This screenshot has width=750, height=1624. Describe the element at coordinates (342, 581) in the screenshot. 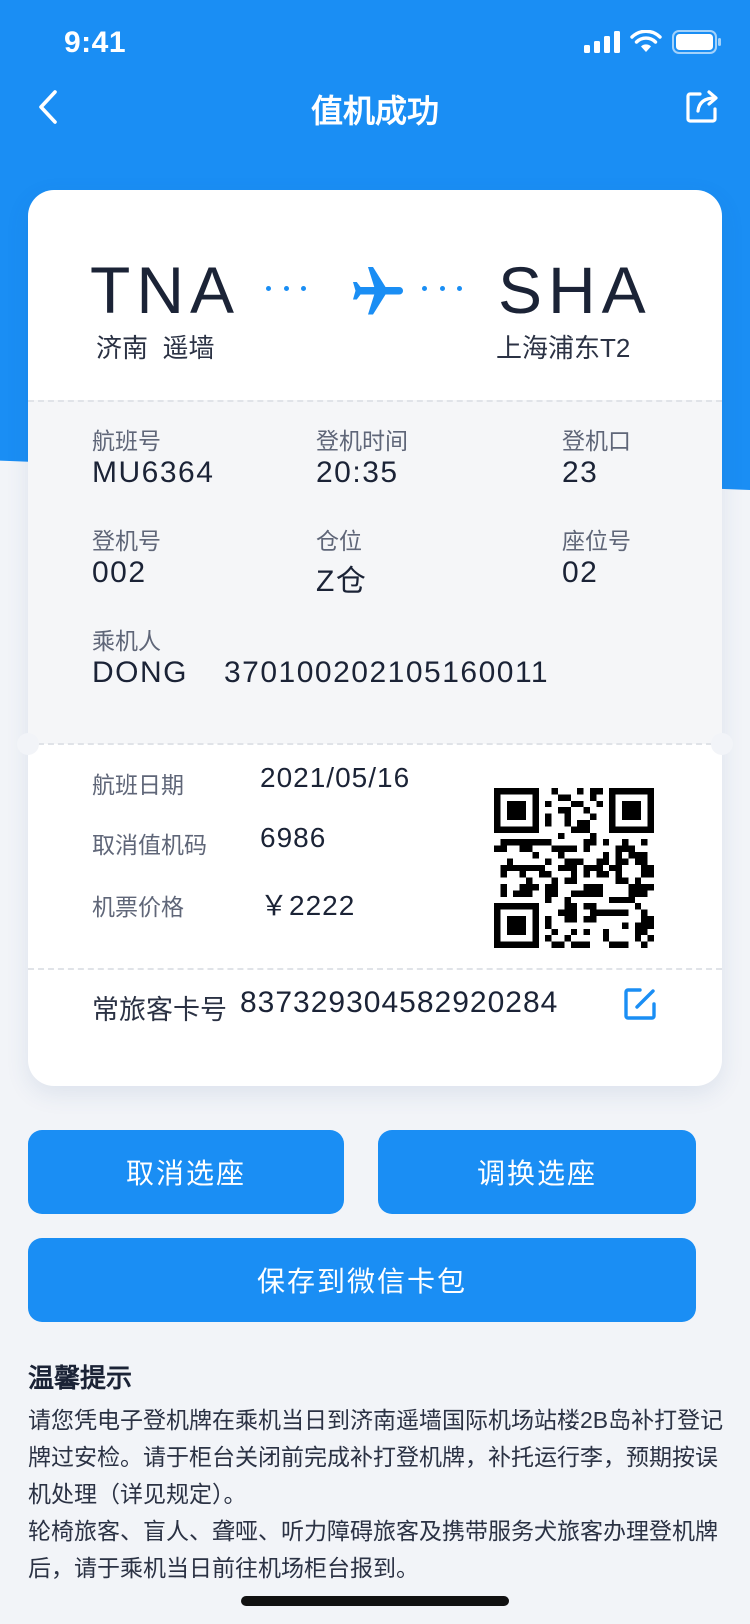

I see `cabin: Z仓` at that location.